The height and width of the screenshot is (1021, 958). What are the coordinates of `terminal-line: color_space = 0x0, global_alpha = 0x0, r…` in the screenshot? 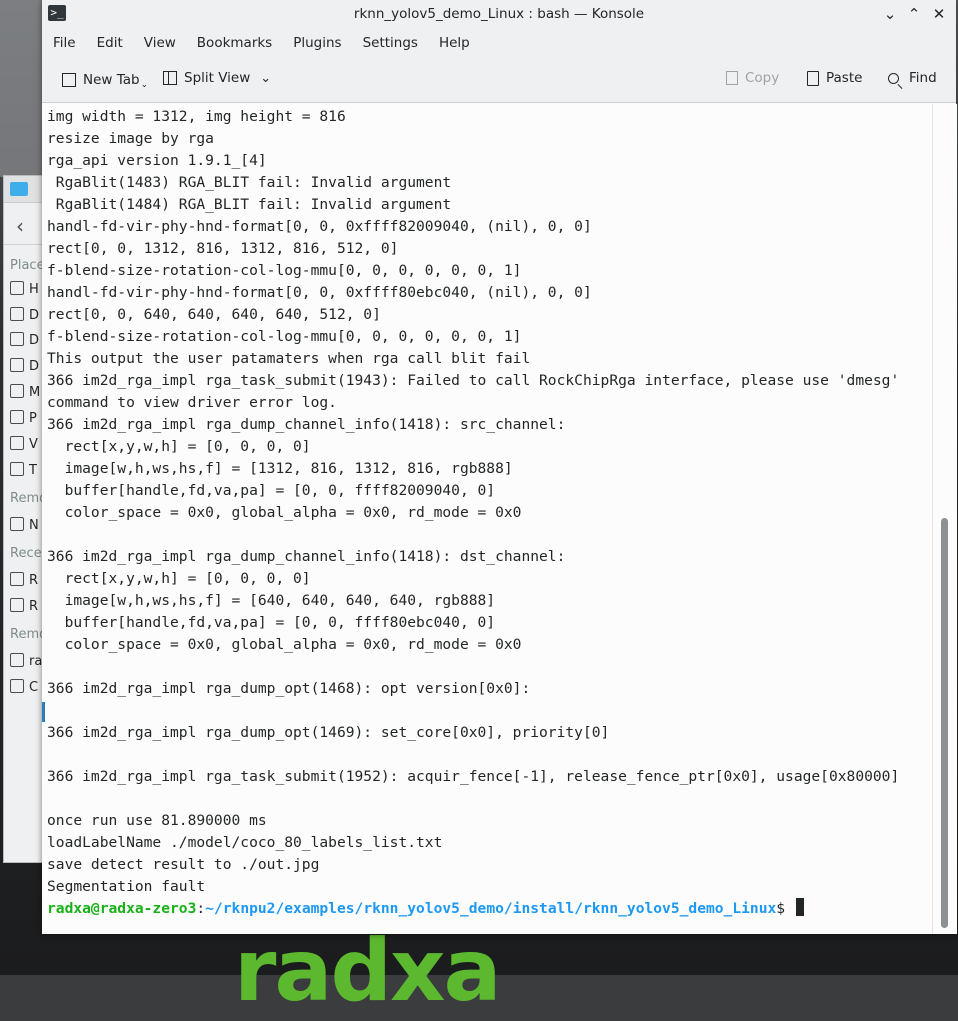 It's located at (284, 644).